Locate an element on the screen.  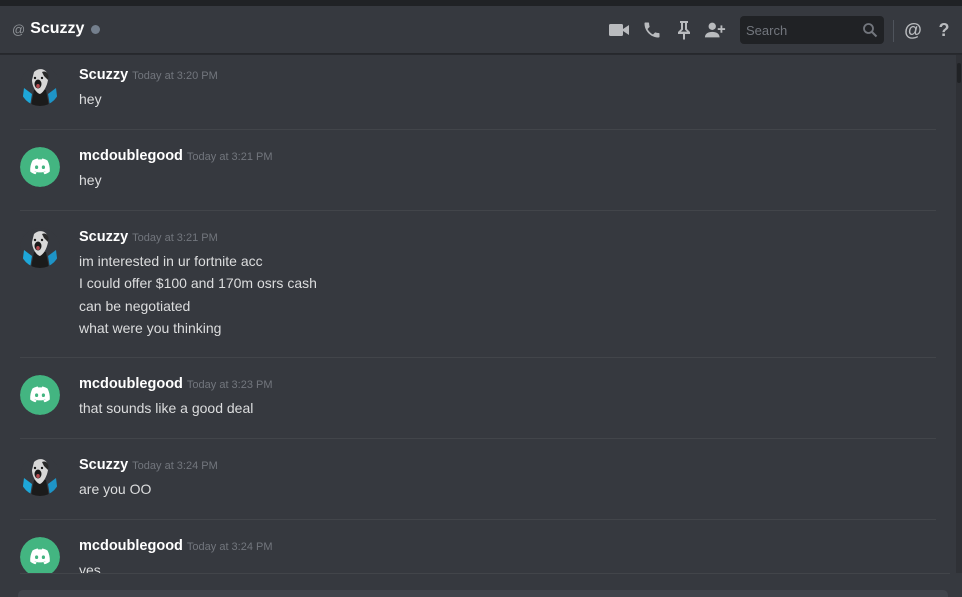
status-offline-icon is located at coordinates (96, 29).